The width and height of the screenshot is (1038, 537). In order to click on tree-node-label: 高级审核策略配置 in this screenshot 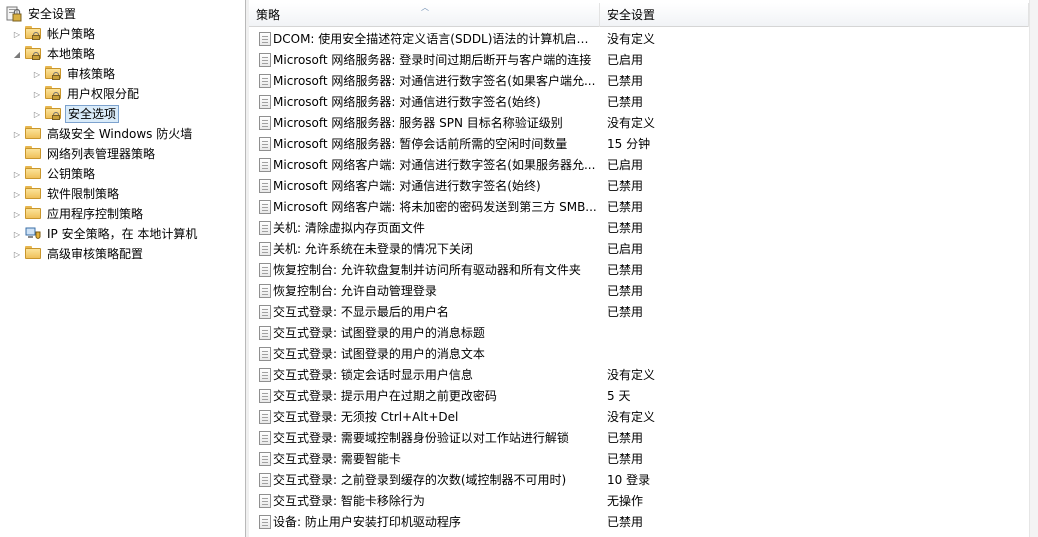, I will do `click(95, 254)`.